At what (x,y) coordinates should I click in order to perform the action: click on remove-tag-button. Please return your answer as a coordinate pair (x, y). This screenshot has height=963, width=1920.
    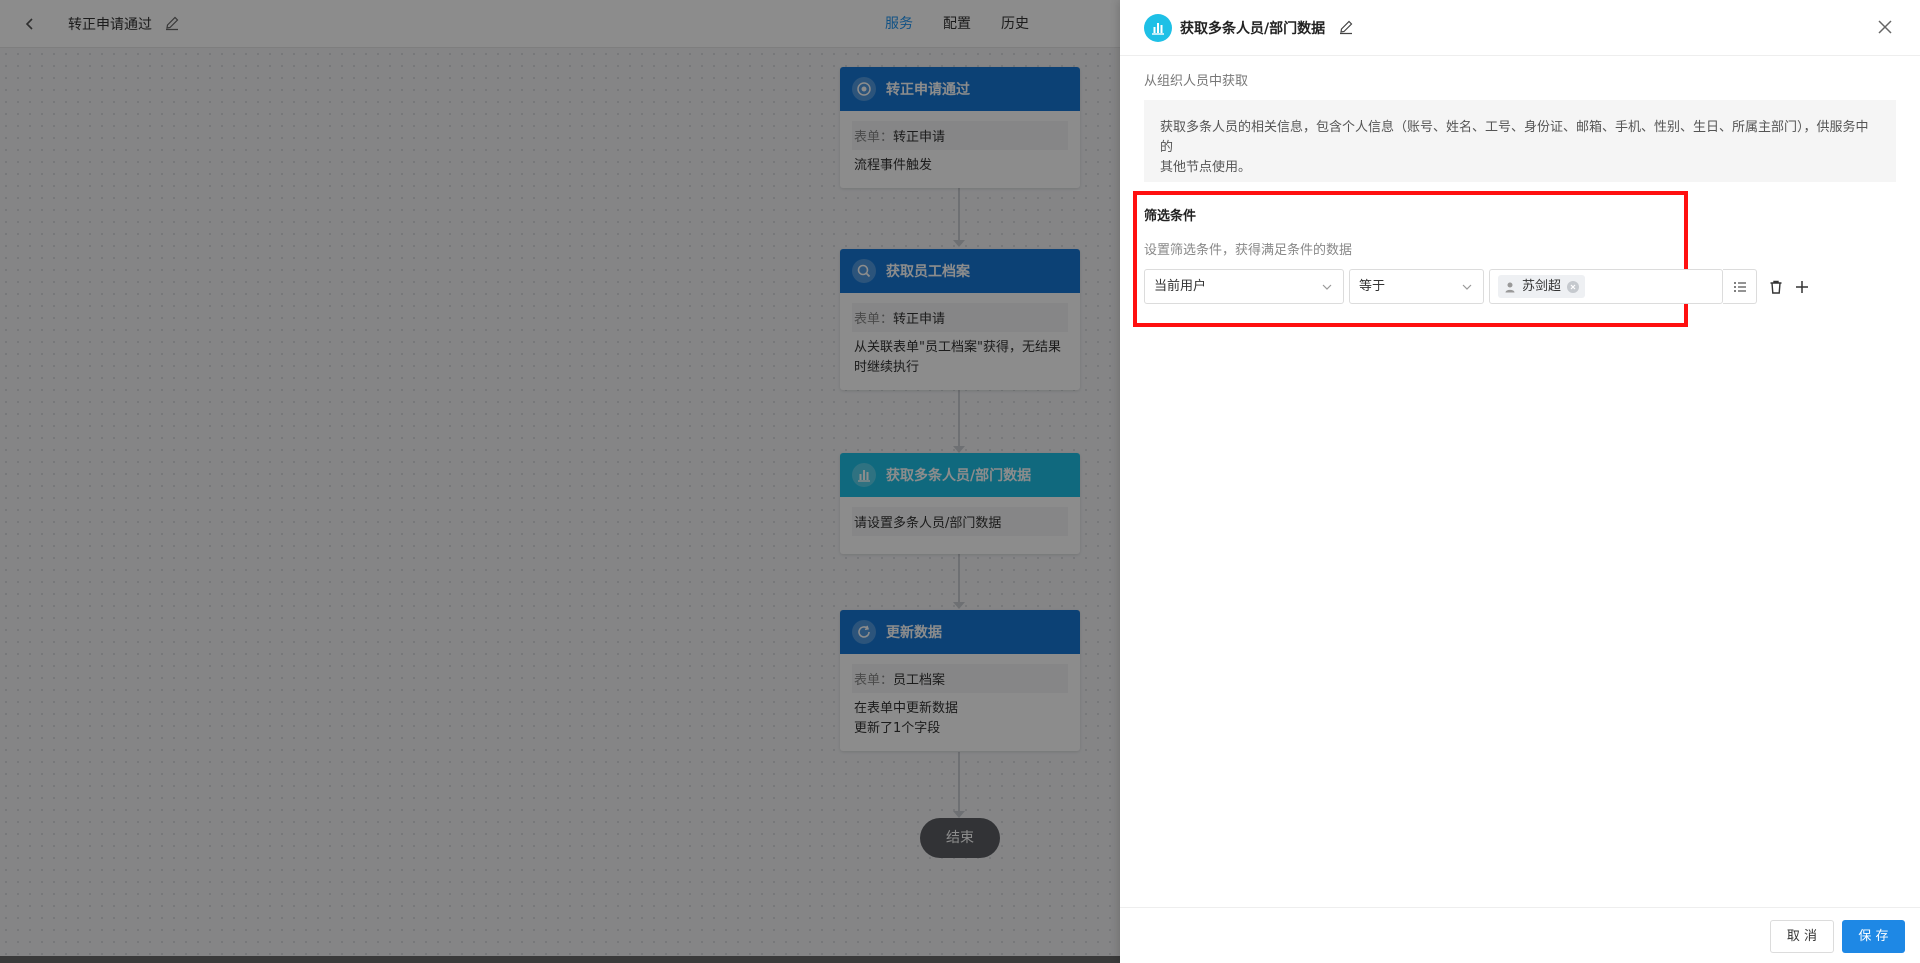
    Looking at the image, I should click on (1573, 286).